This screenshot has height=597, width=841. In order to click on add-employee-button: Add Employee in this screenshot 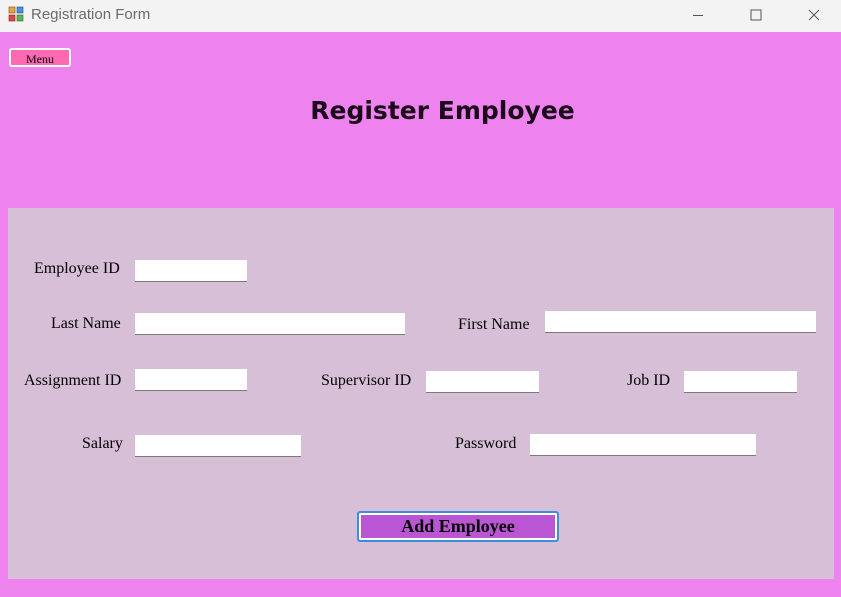, I will do `click(458, 526)`.